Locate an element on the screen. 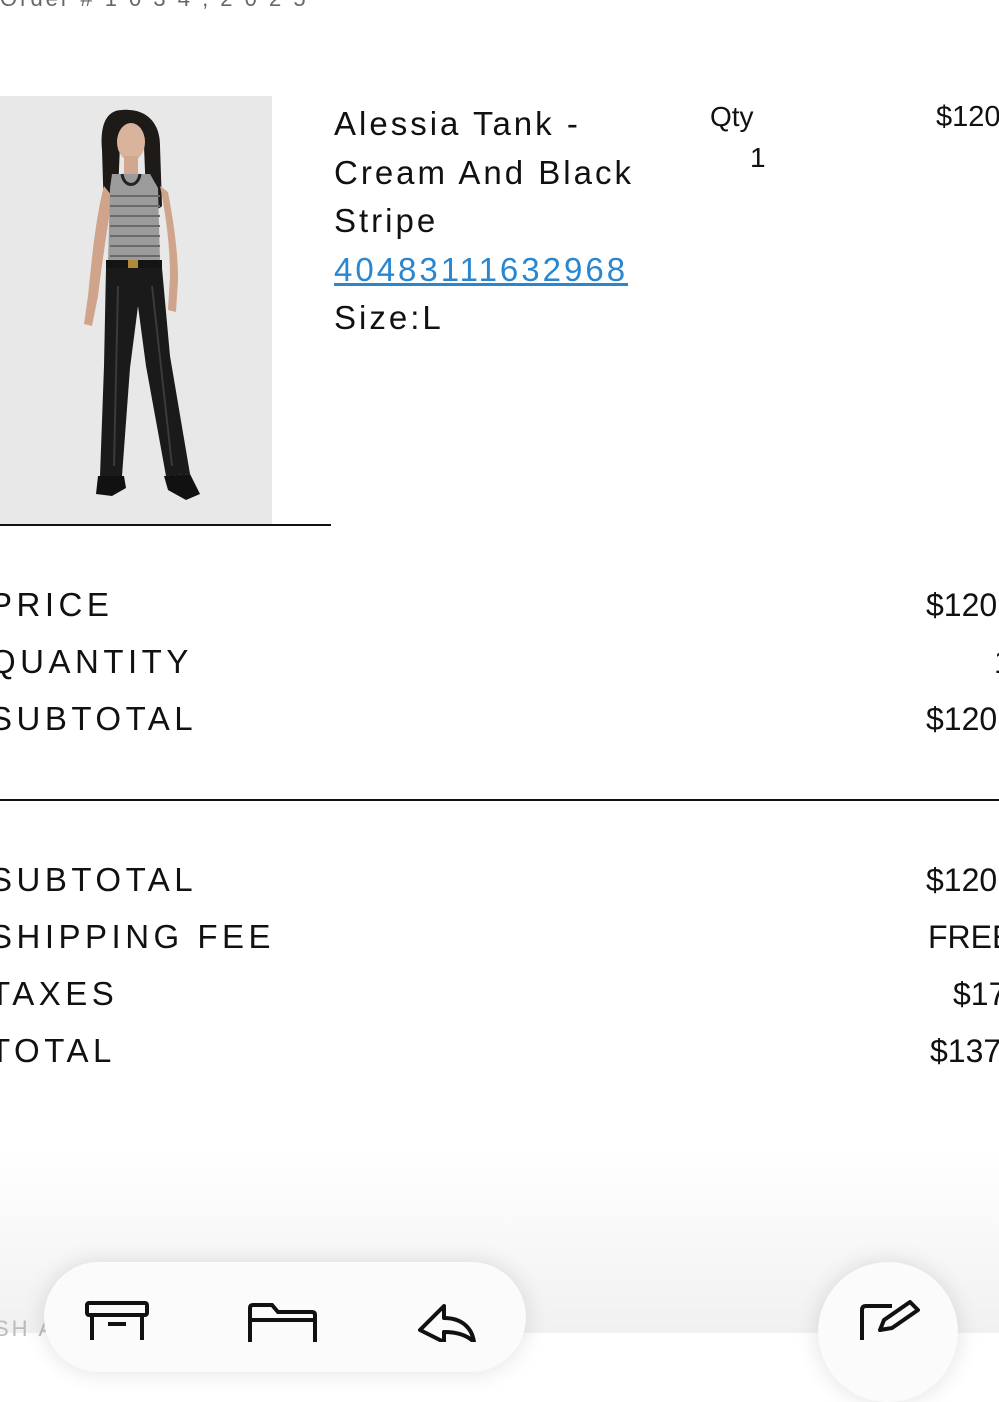 The height and width of the screenshot is (1402, 999). quantity-value: 1 is located at coordinates (996, 662).